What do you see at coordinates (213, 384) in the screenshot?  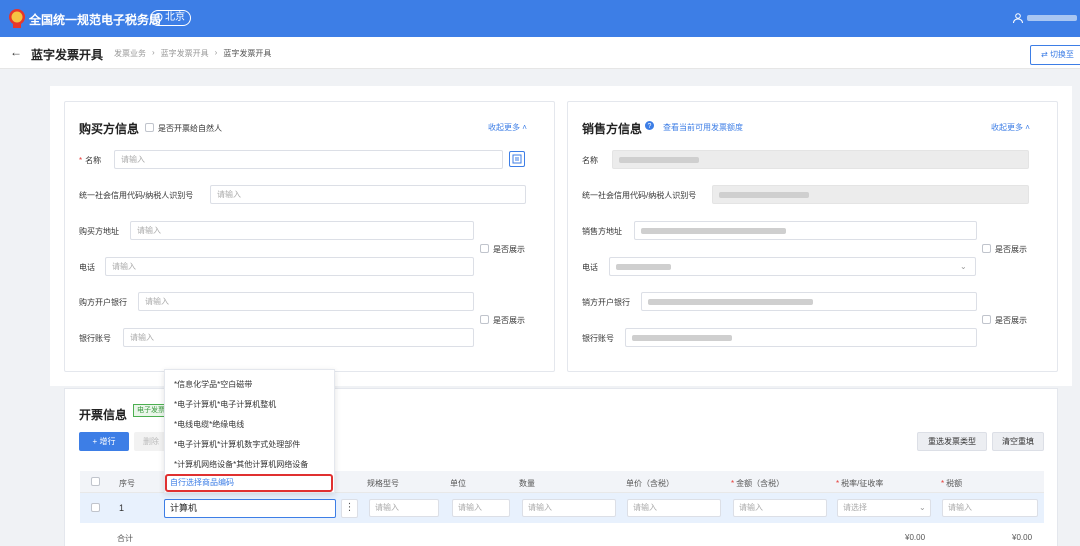 I see `suggestion-item: *信息化学品*空白磁带` at bounding box center [213, 384].